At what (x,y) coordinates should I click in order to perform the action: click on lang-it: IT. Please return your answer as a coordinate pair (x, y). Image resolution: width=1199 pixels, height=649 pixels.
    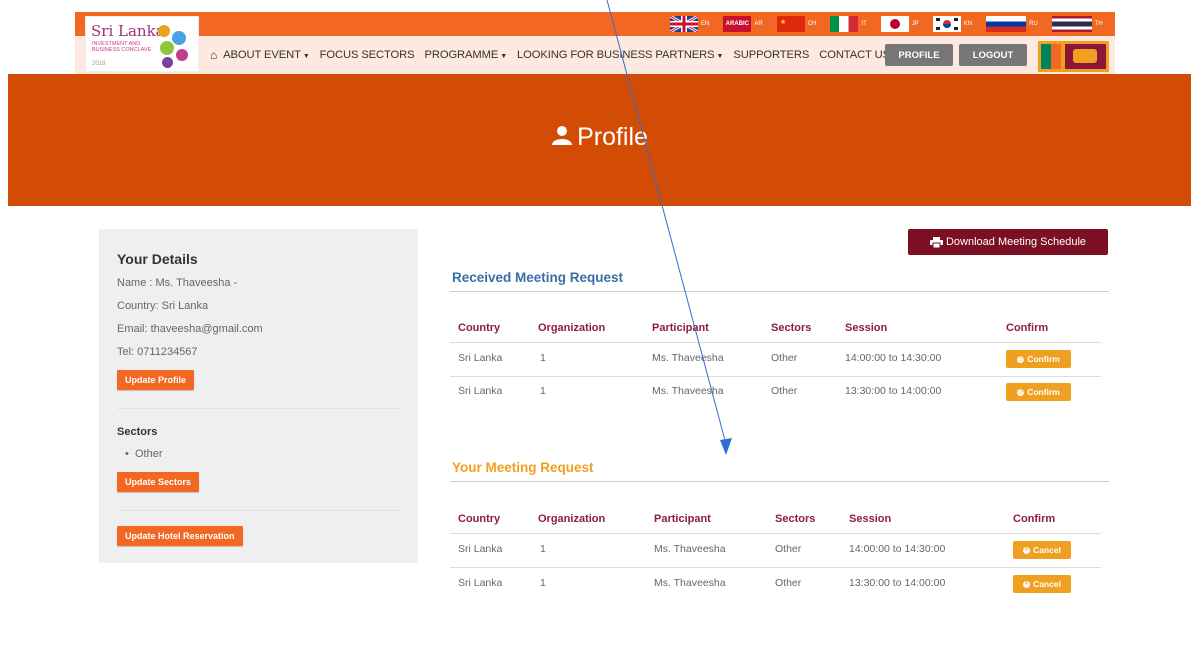
    Looking at the image, I should click on (848, 24).